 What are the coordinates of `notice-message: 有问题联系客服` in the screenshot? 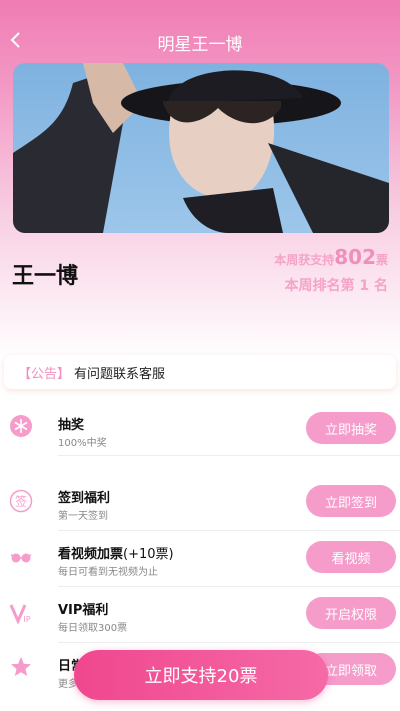 It's located at (120, 374).